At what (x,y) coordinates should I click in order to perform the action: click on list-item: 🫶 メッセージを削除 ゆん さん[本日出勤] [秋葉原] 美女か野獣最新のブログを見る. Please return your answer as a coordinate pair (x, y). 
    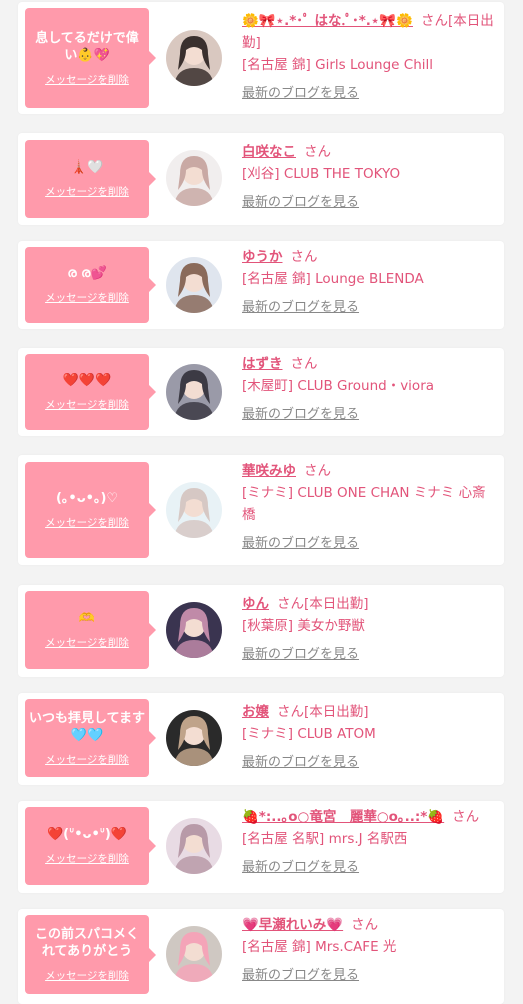
    Looking at the image, I should click on (261, 631).